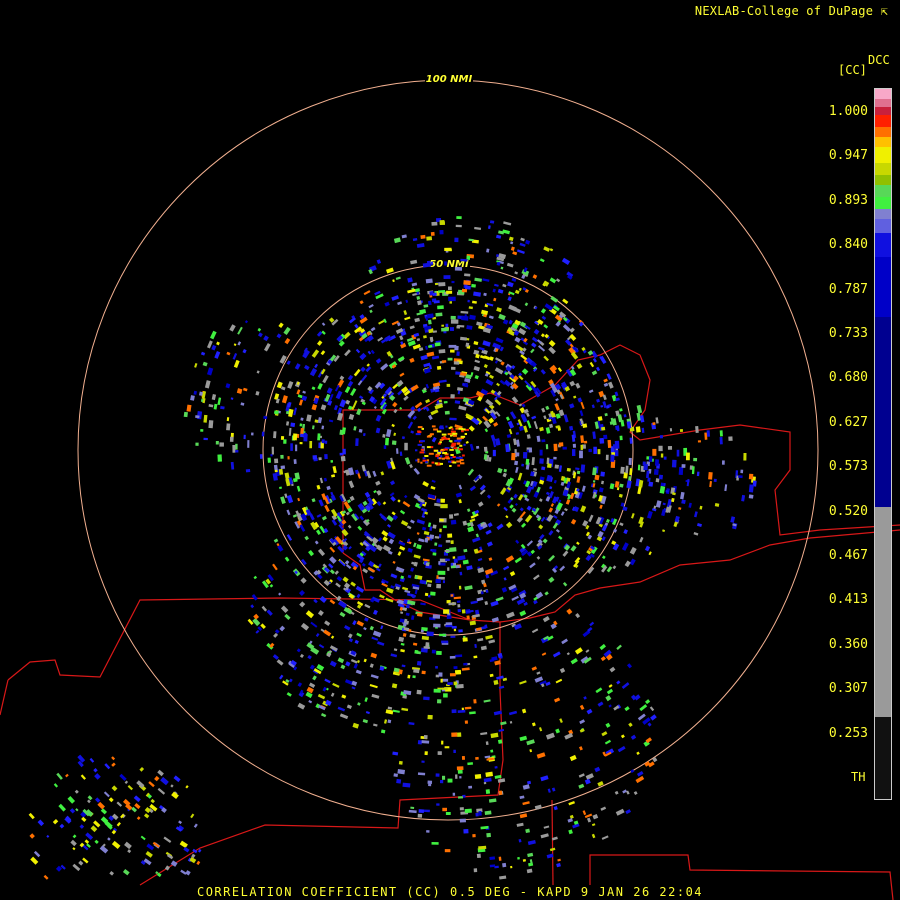 The image size is (900, 900). Describe the element at coordinates (848, 111) in the screenshot. I see `color-scale-tick: 1.000` at that location.